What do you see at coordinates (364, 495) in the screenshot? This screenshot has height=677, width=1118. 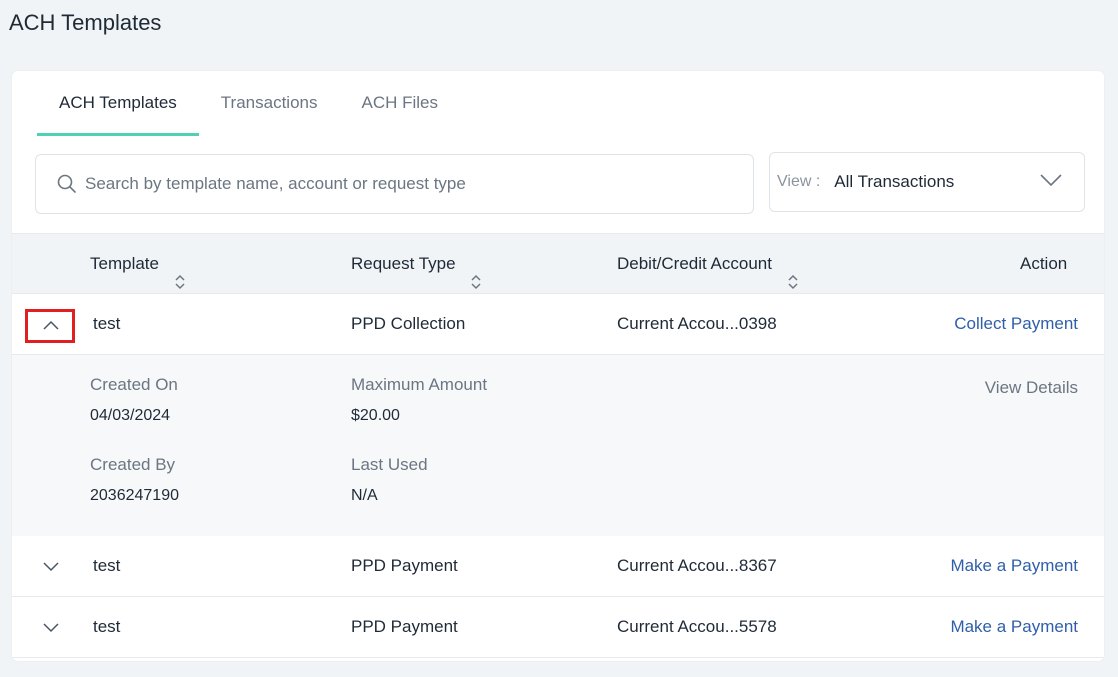 I see `last-used-value: N/A` at bounding box center [364, 495].